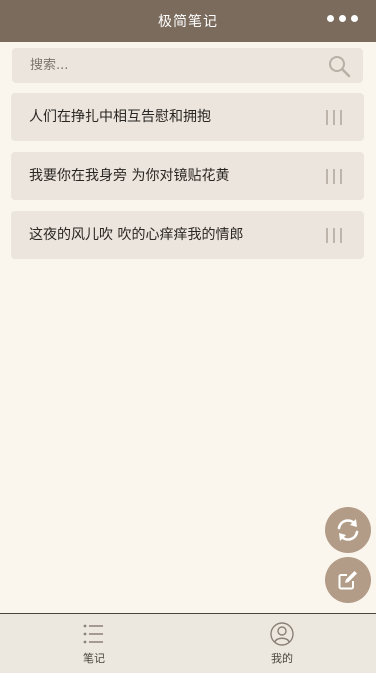 The height and width of the screenshot is (673, 376). I want to click on new-note-button, so click(348, 580).